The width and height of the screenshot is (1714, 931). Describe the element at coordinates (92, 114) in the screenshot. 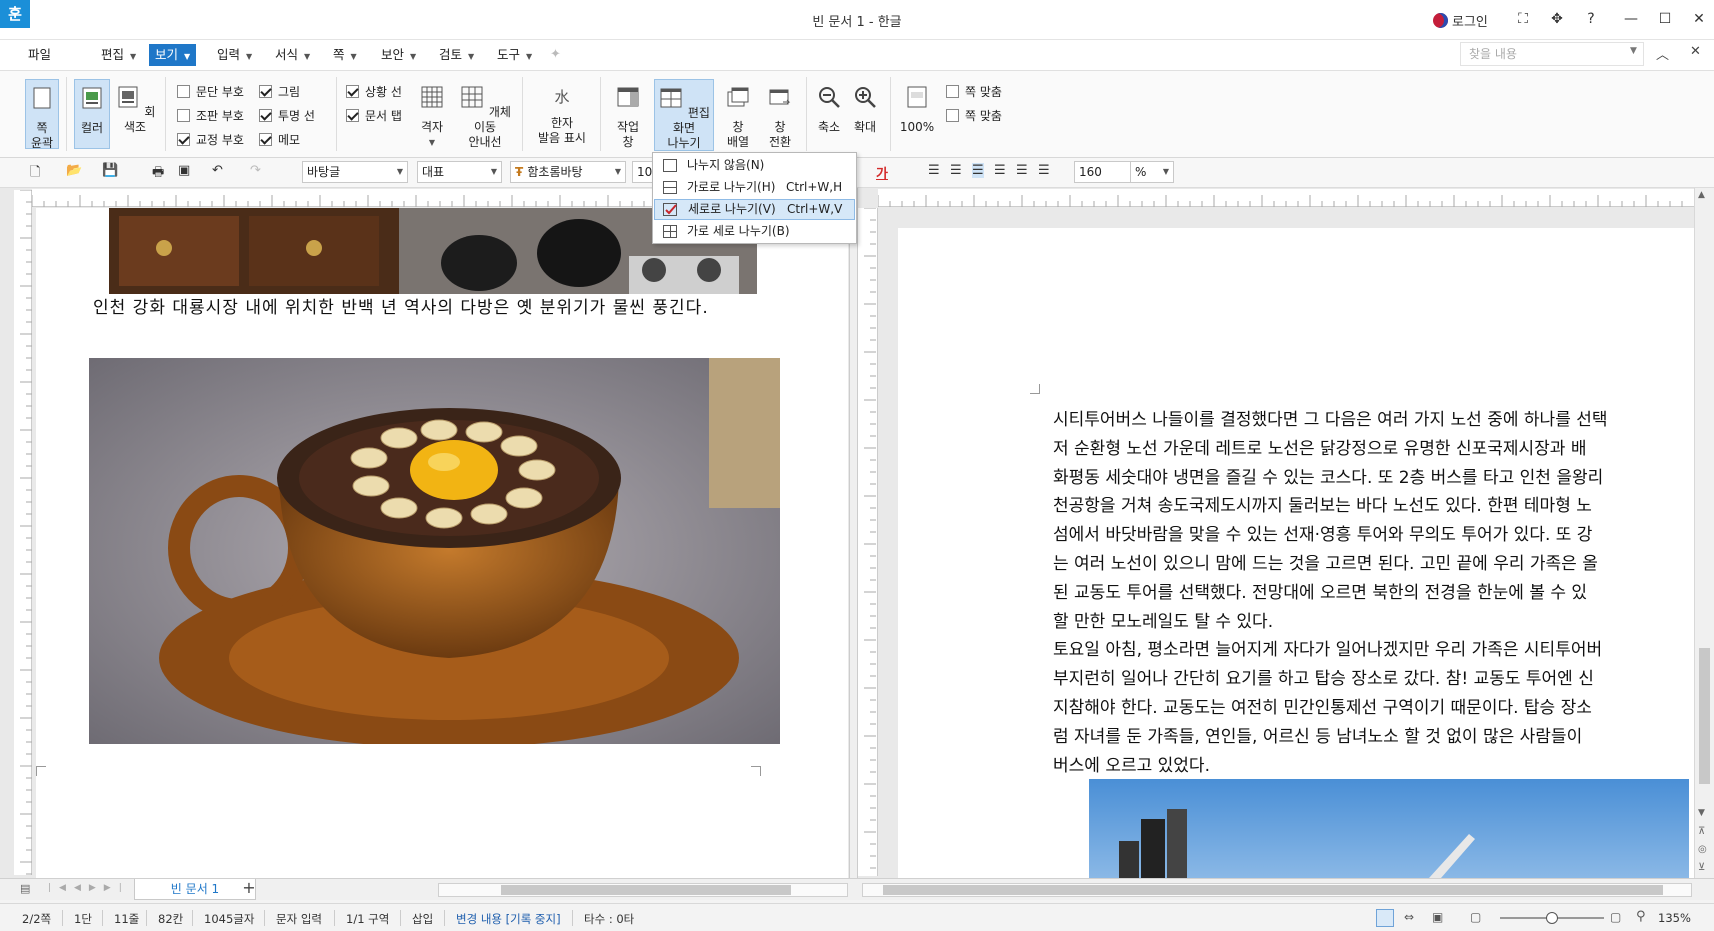

I see `color-mode-button: 컬러` at that location.